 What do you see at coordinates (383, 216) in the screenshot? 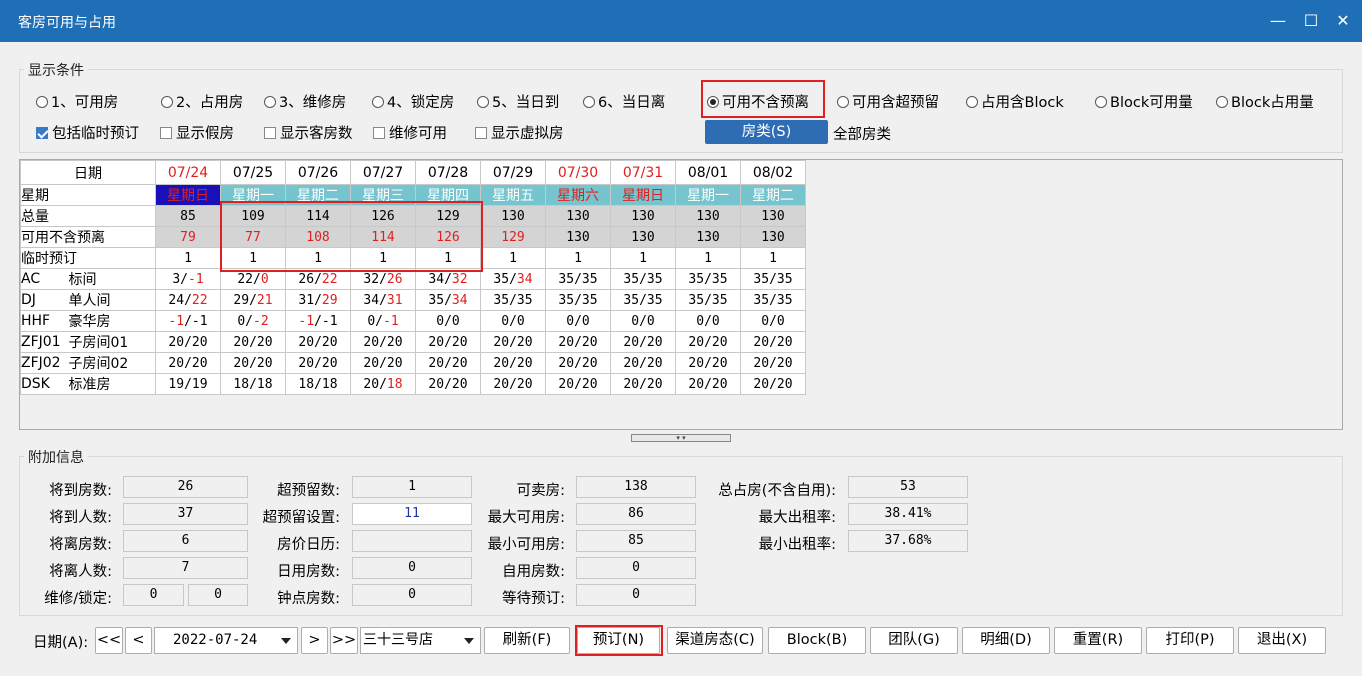
I see `total-row-cell: 126` at bounding box center [383, 216].